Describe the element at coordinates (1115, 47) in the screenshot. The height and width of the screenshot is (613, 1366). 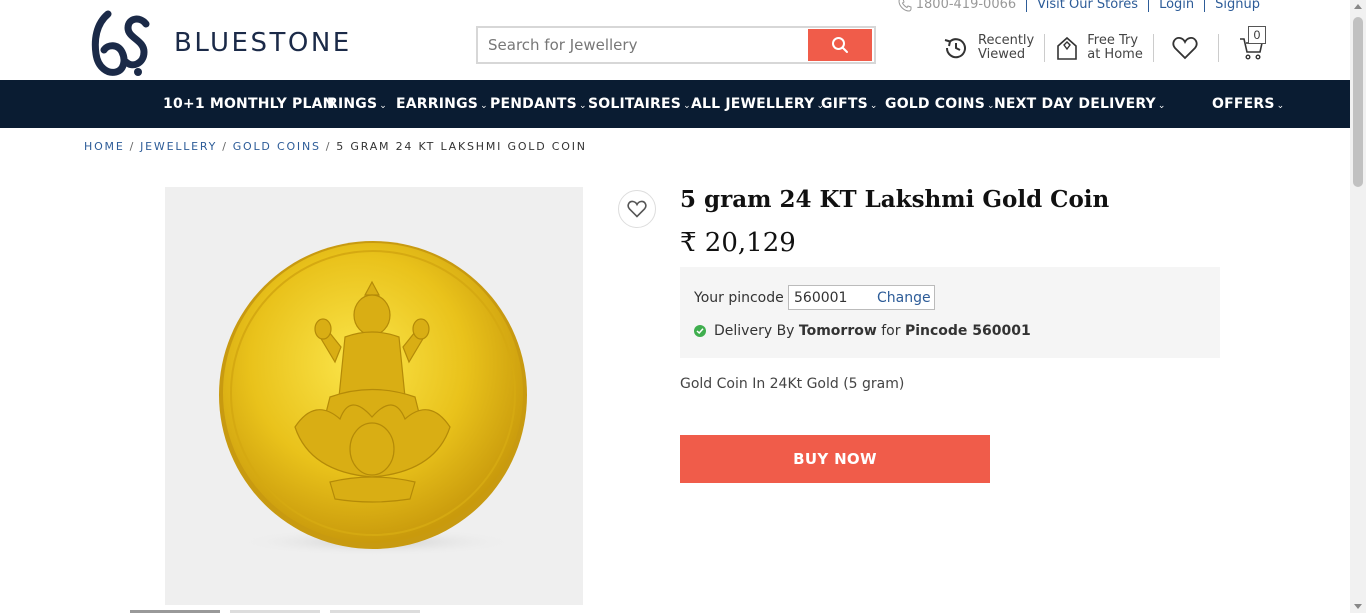
I see `free-try-label: Free Try at Home` at that location.